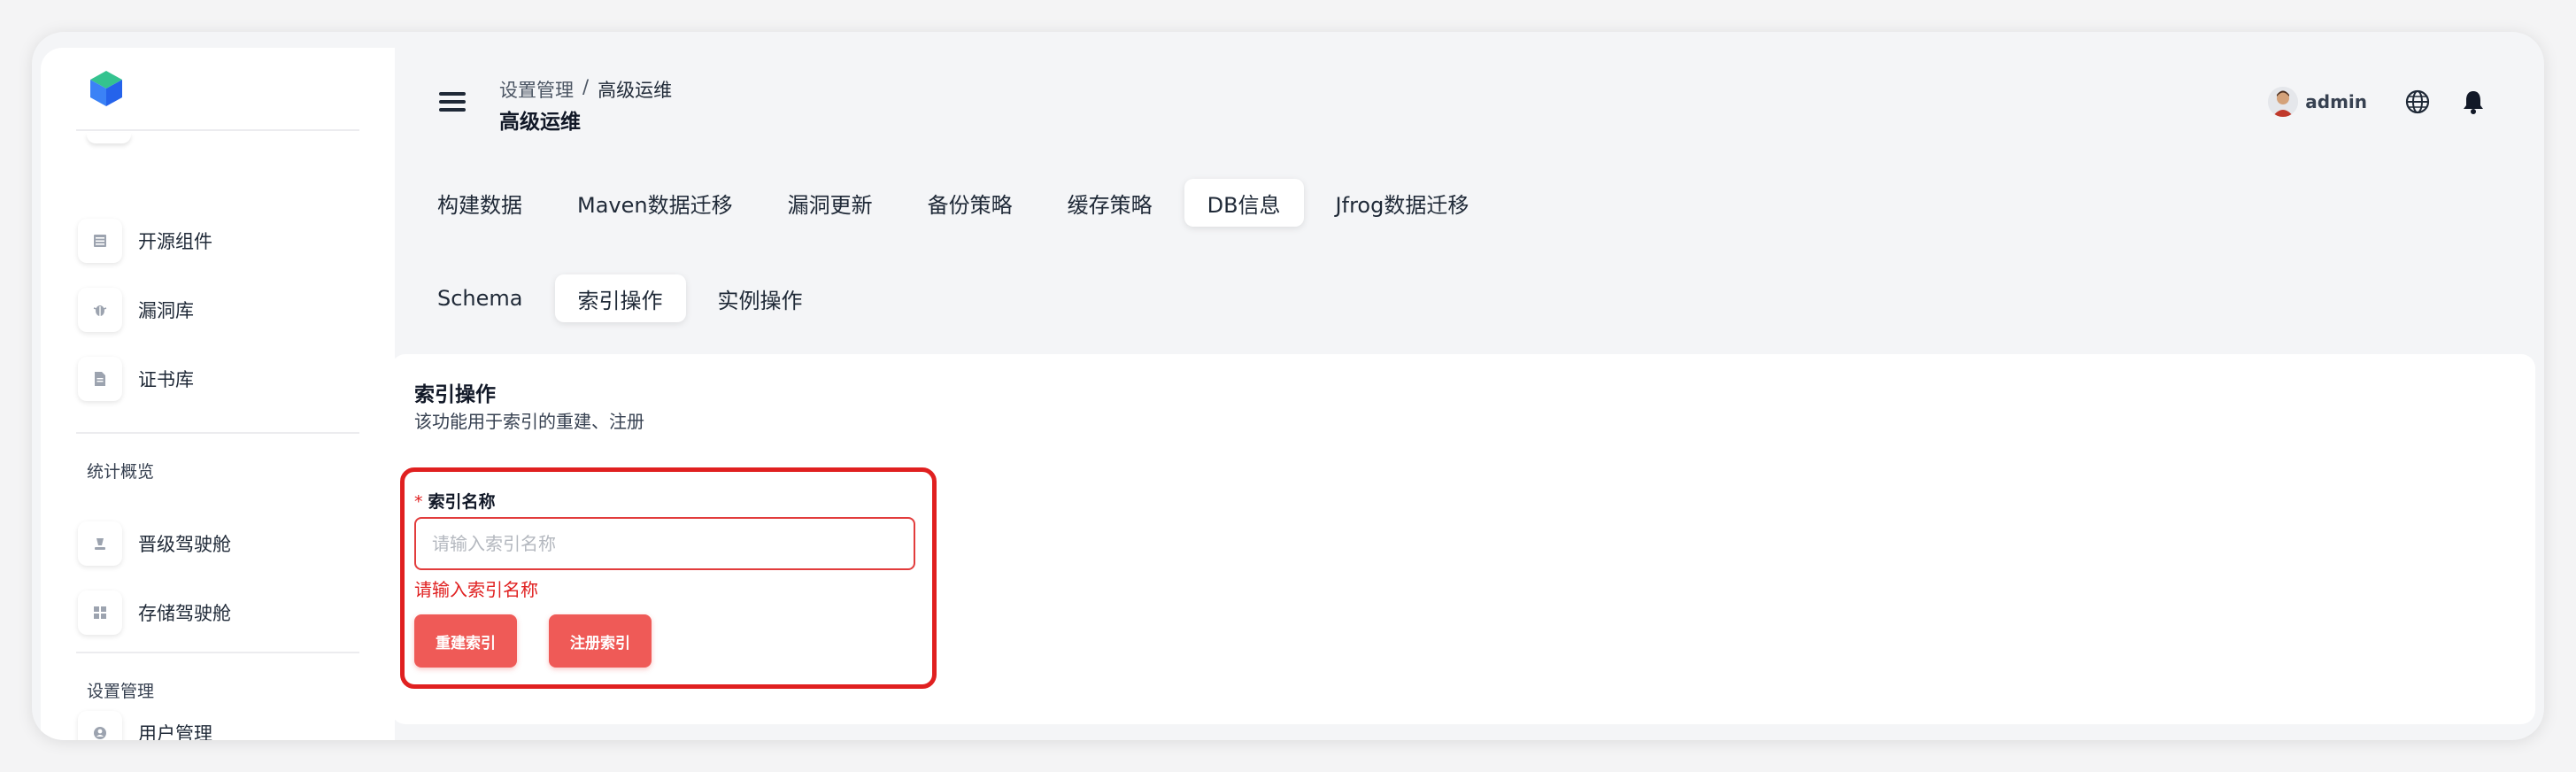 This screenshot has width=2576, height=772. Describe the element at coordinates (418, 502) in the screenshot. I see `required-mark: *` at that location.